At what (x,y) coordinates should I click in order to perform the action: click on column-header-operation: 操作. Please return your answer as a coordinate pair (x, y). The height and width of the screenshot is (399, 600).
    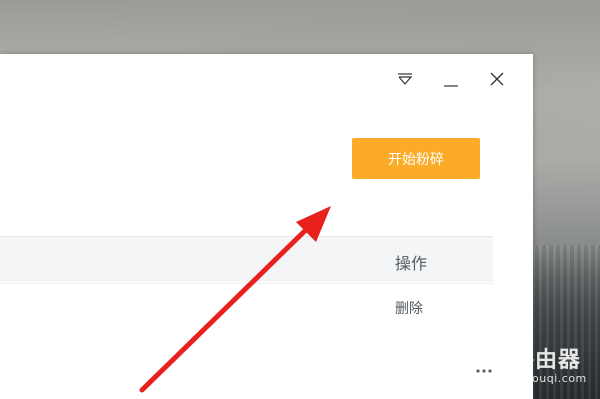
    Looking at the image, I should click on (411, 263).